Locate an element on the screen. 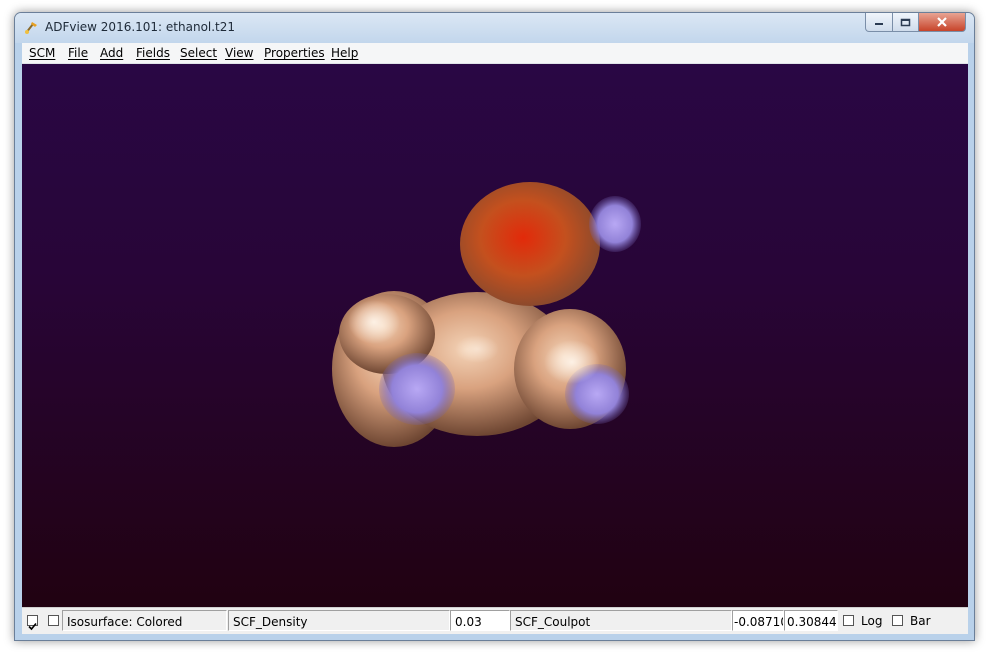 The image size is (992, 659). window-title: ADFview 2016.101: ethanol.t21 is located at coordinates (140, 27).